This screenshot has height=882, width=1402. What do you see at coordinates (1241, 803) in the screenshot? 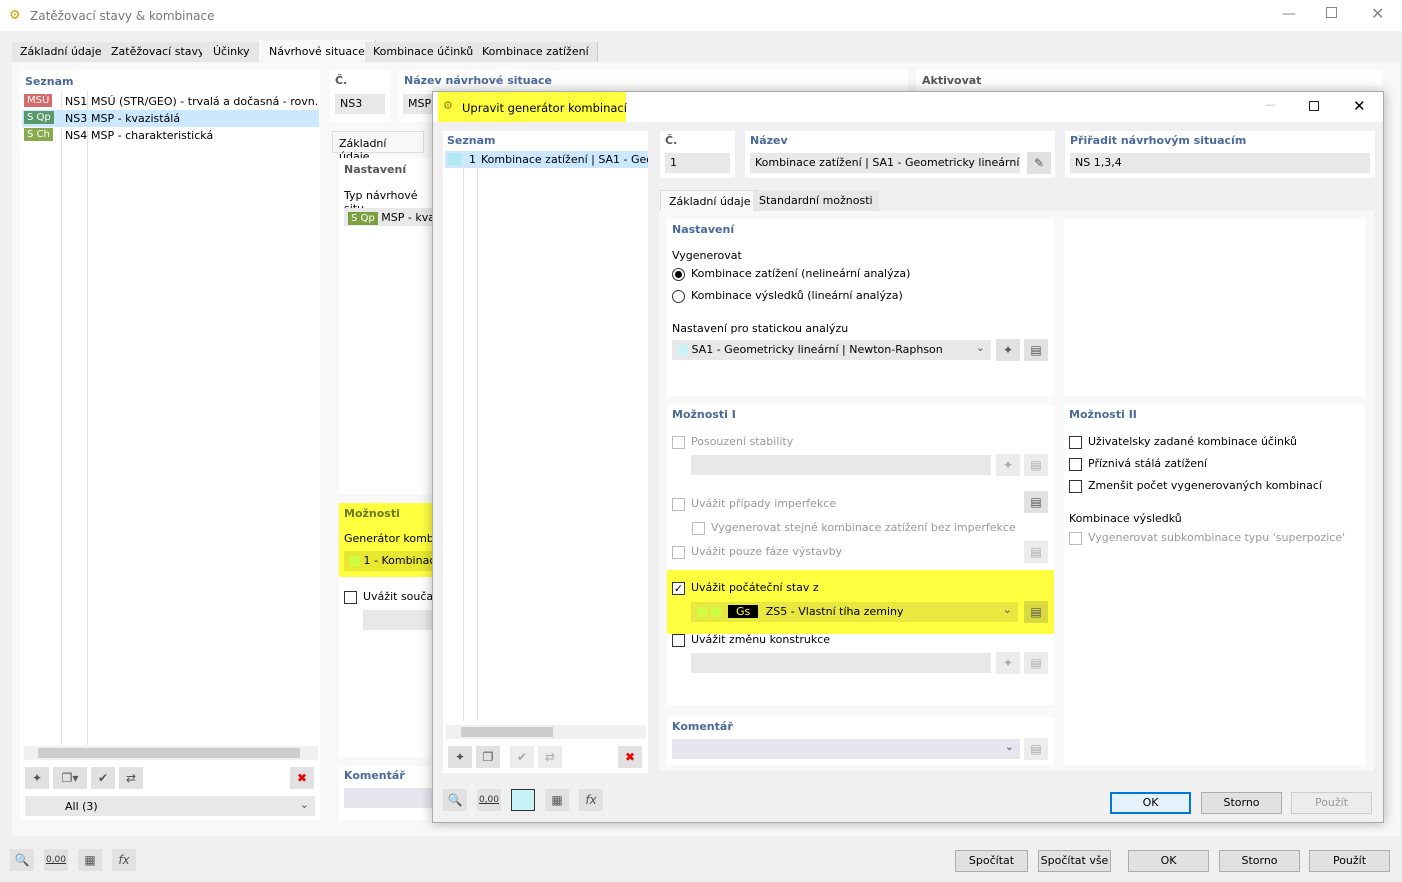
I see `dialog-cancel-button: Storno` at bounding box center [1241, 803].